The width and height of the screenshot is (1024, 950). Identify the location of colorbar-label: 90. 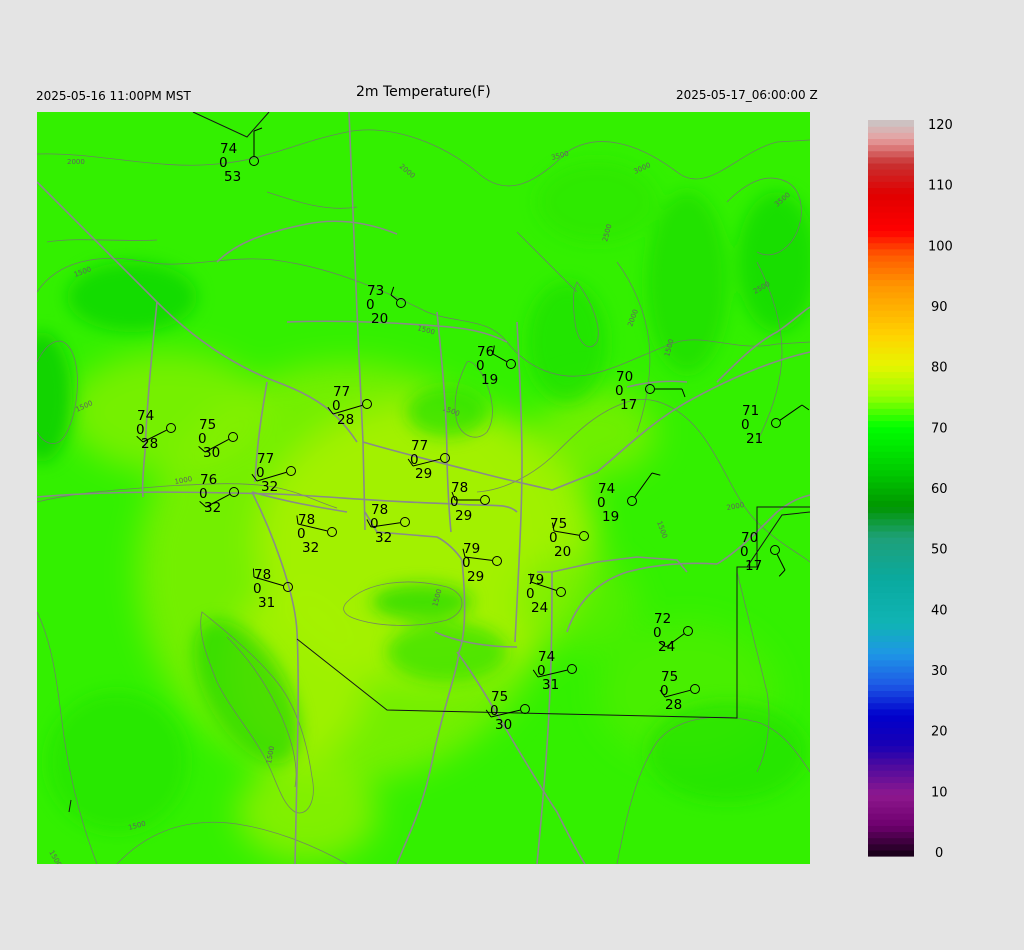
(939, 307).